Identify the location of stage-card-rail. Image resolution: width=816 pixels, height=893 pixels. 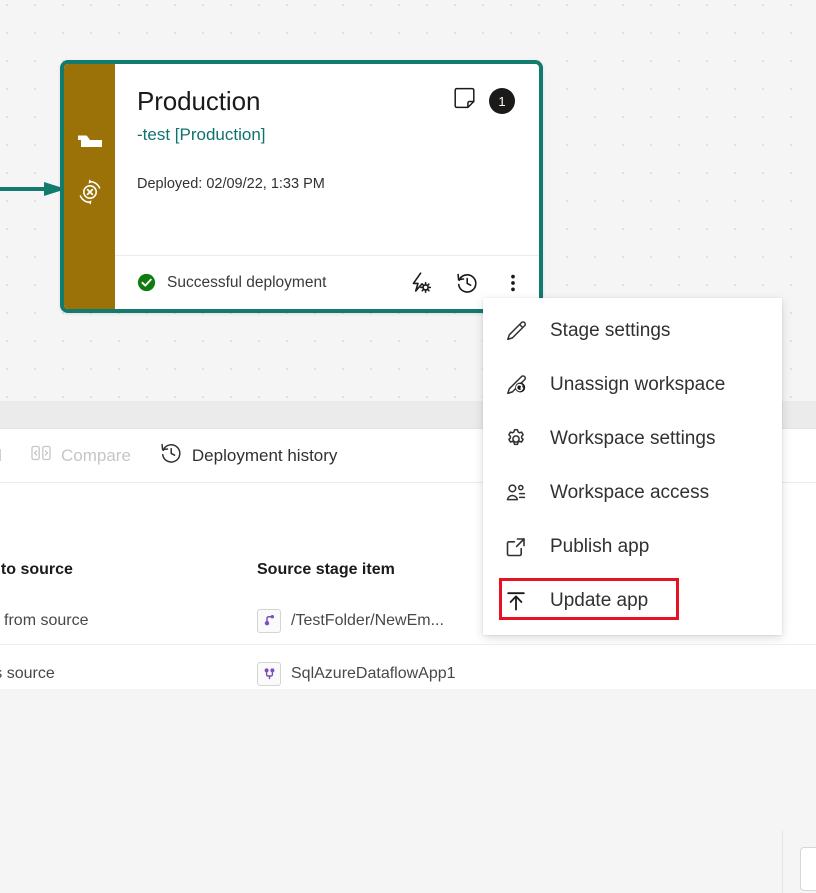
(89, 186).